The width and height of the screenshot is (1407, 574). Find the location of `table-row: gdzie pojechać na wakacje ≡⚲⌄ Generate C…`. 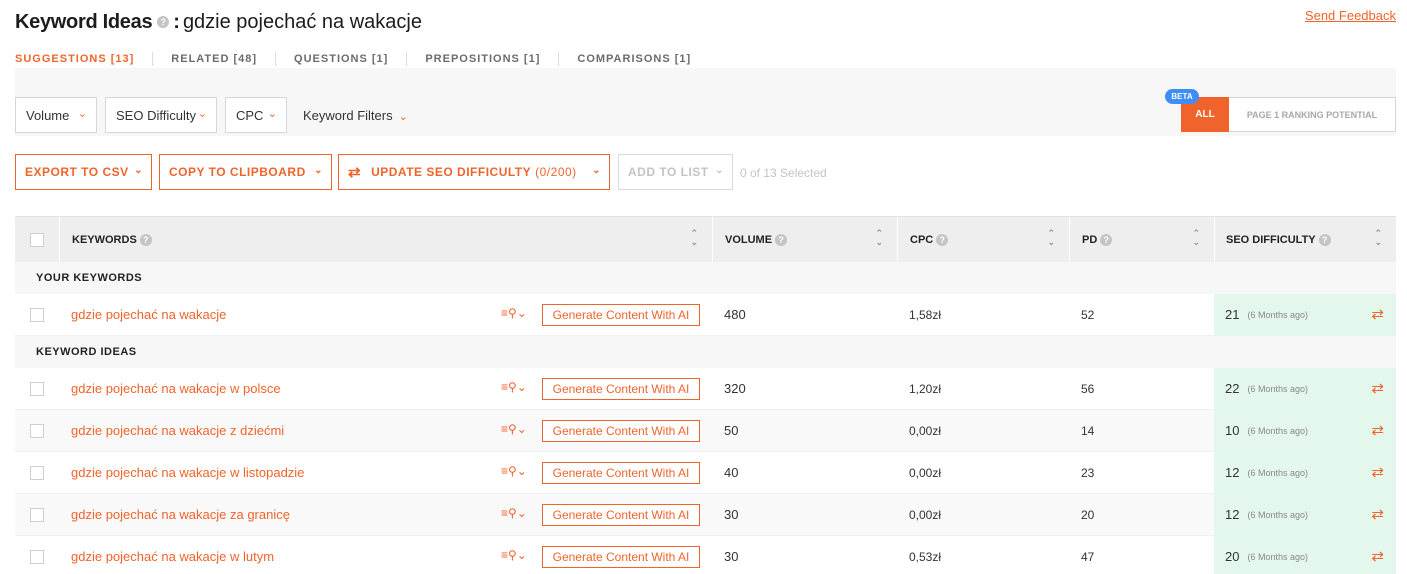

table-row: gdzie pojechać na wakacje ≡⚲⌄ Generate C… is located at coordinates (705, 314).